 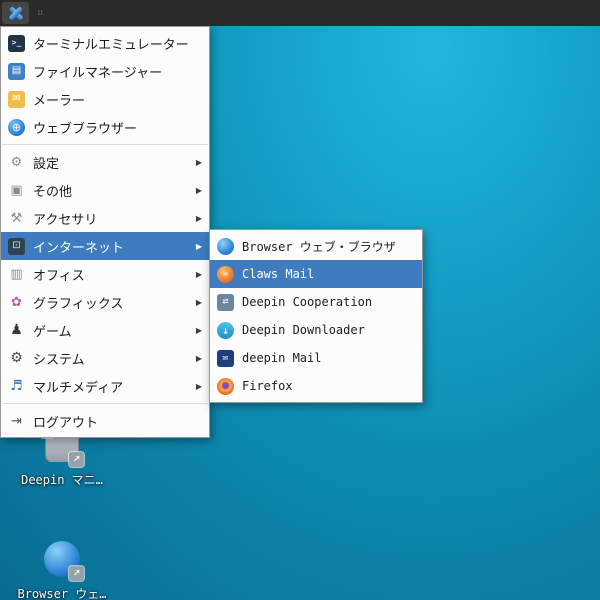 I want to click on graphics-icon: ✿, so click(x=16, y=302).